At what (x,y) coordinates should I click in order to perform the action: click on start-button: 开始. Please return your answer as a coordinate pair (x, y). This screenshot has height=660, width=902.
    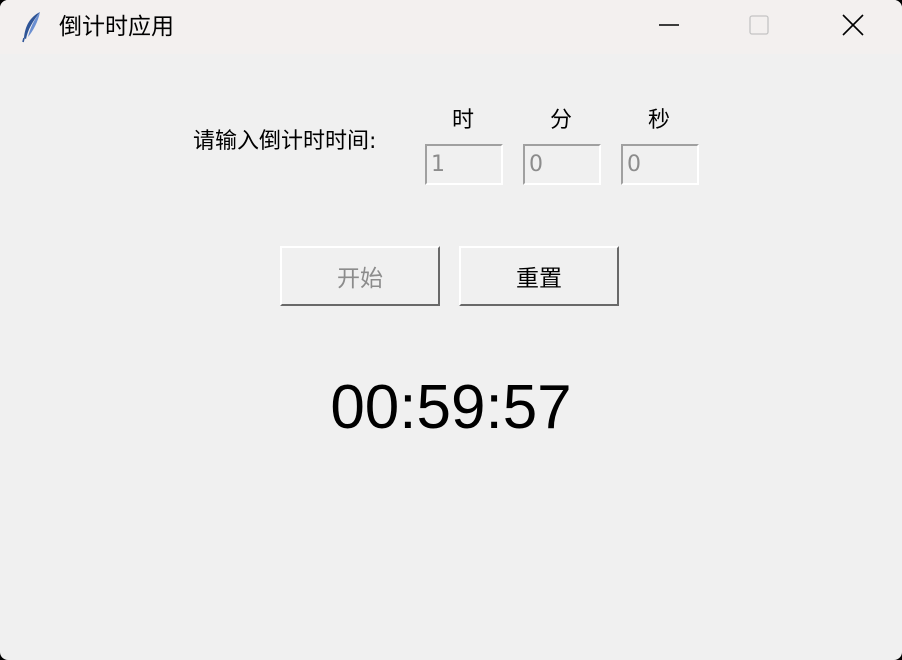
    Looking at the image, I should click on (360, 276).